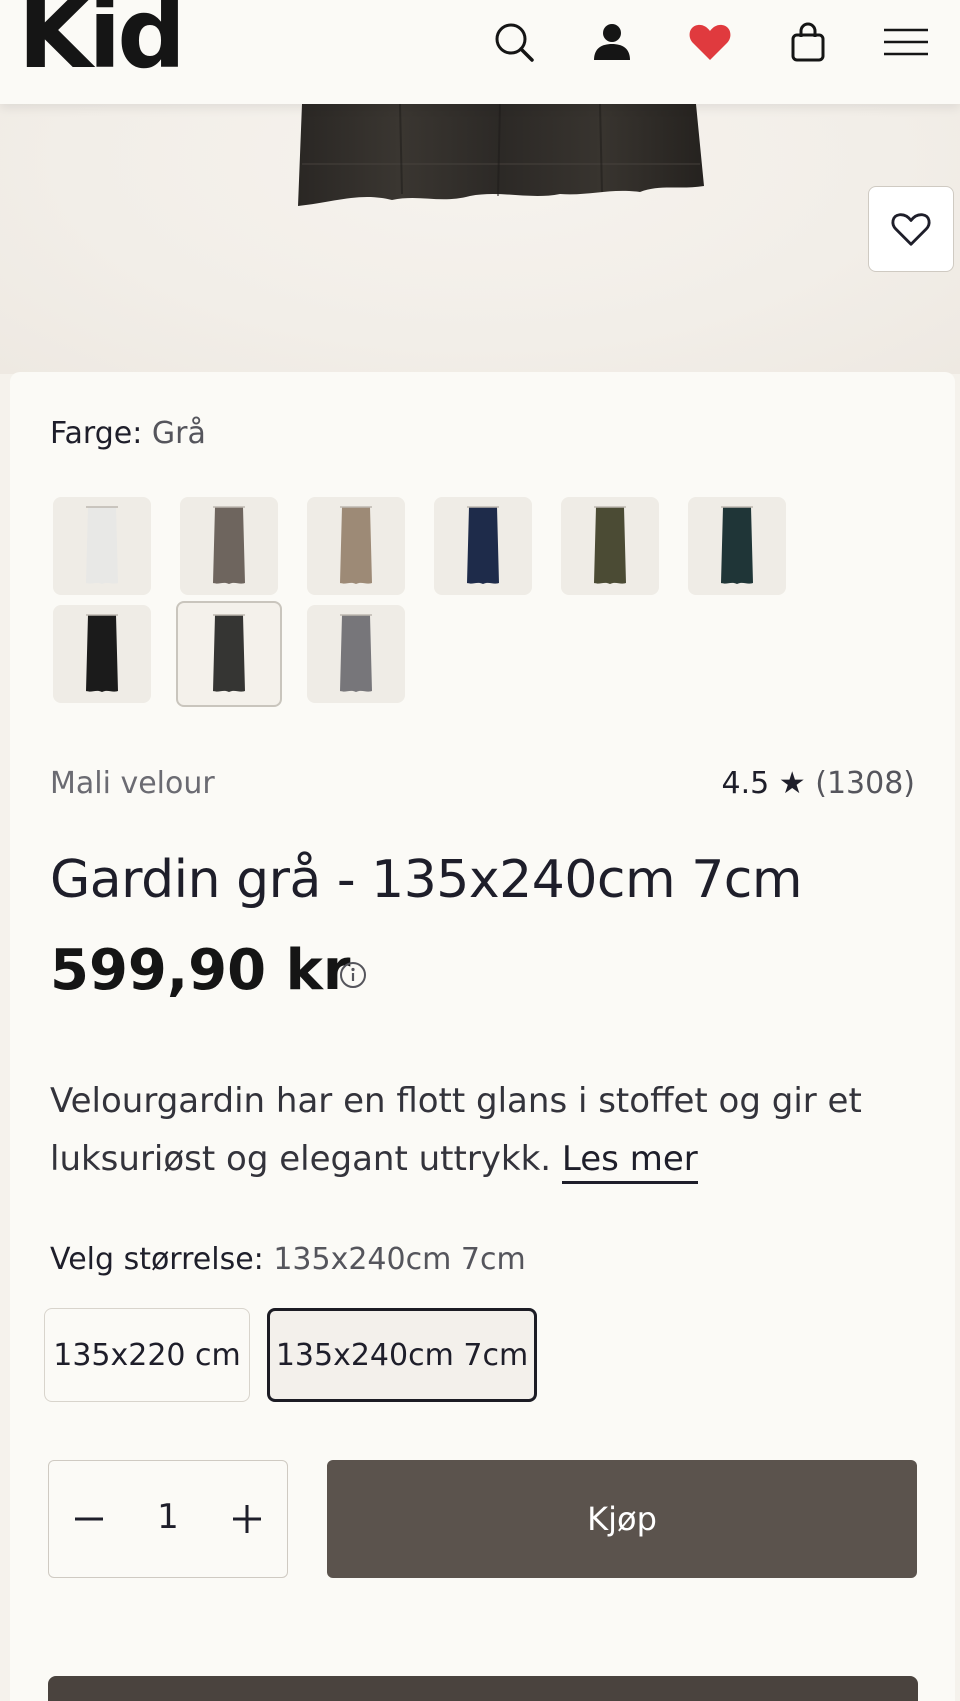  Describe the element at coordinates (132, 783) in the screenshot. I see `brand-name: Mali velour` at that location.